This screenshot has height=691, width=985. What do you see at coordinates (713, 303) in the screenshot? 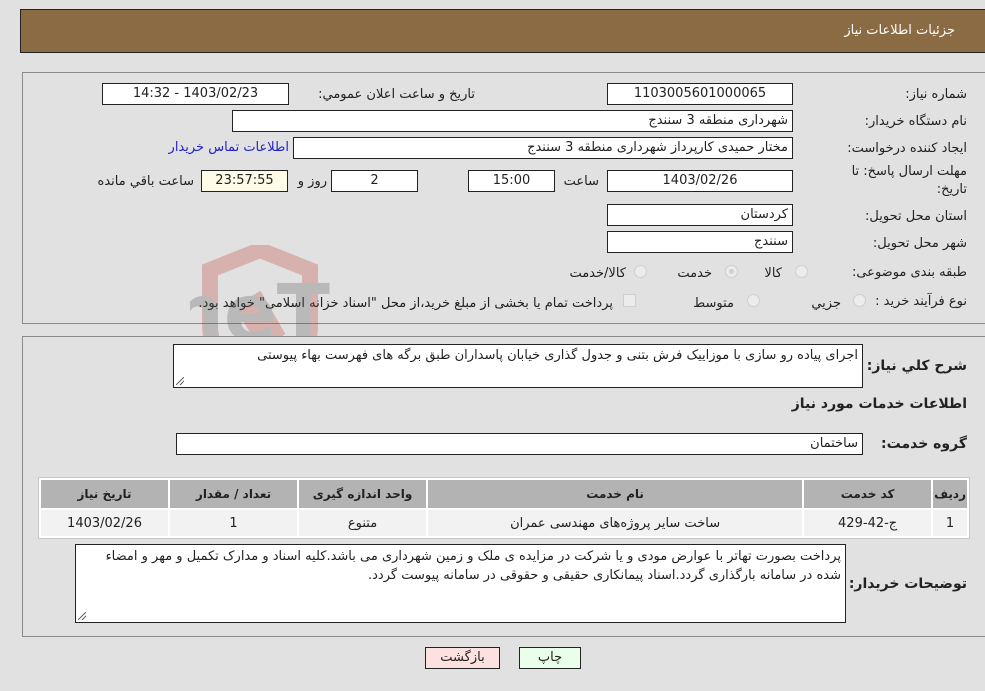
I see `process-option-medium: متوسط` at bounding box center [713, 303].